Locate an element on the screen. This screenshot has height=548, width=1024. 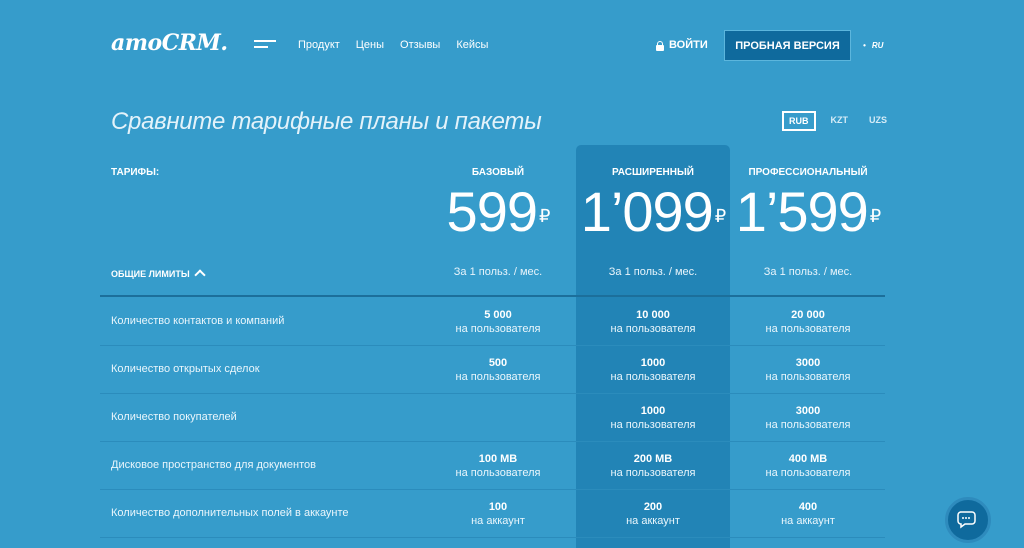
nav-cases: Кейсы is located at coordinates (472, 45).